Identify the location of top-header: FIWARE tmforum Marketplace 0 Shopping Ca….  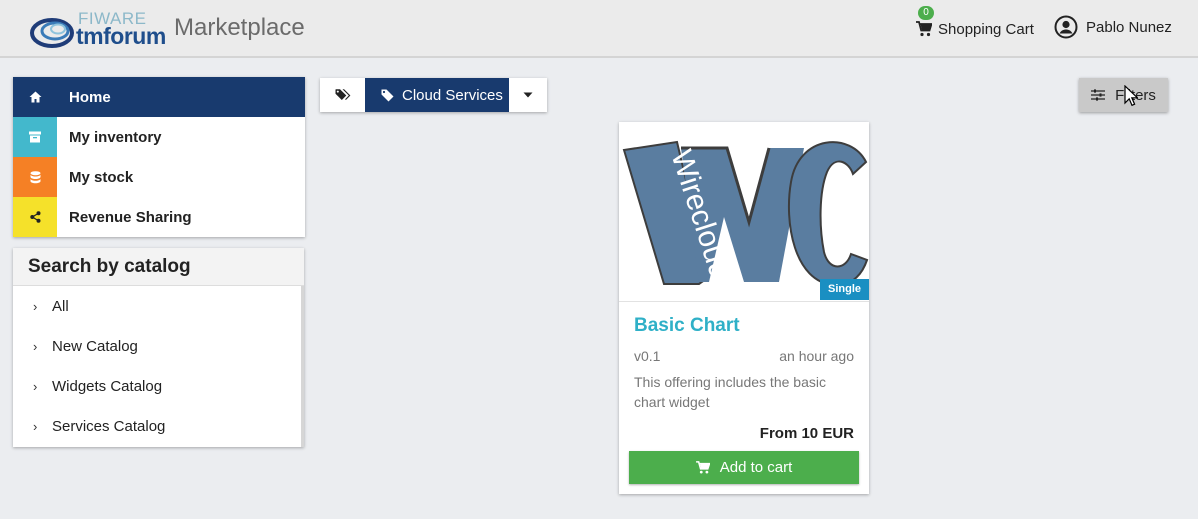
(599, 29).